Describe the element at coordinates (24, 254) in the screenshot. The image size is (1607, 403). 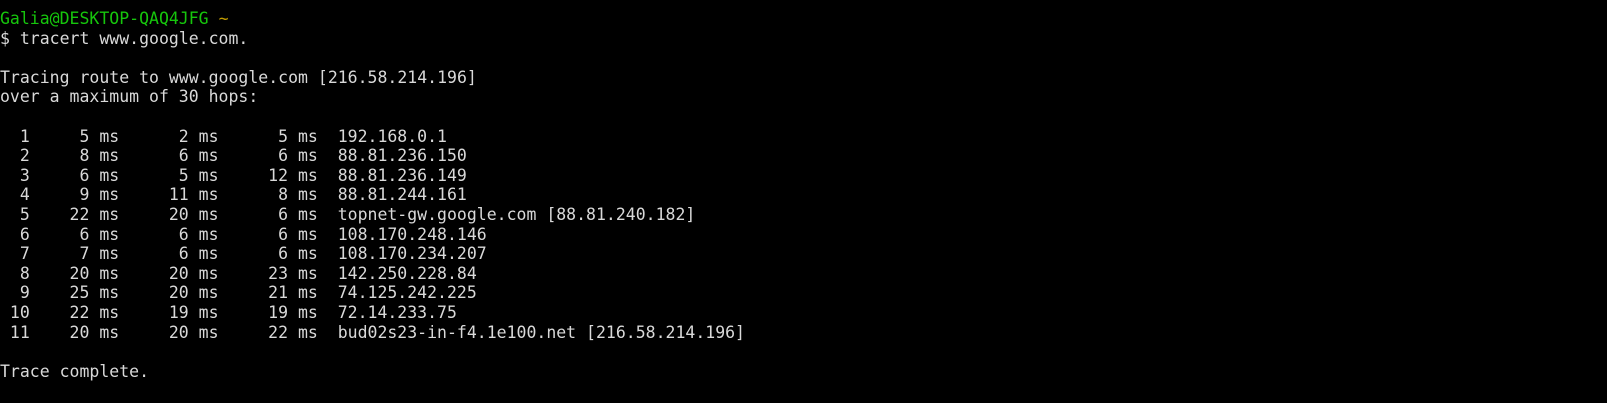
I see `hop-number: 7` at that location.